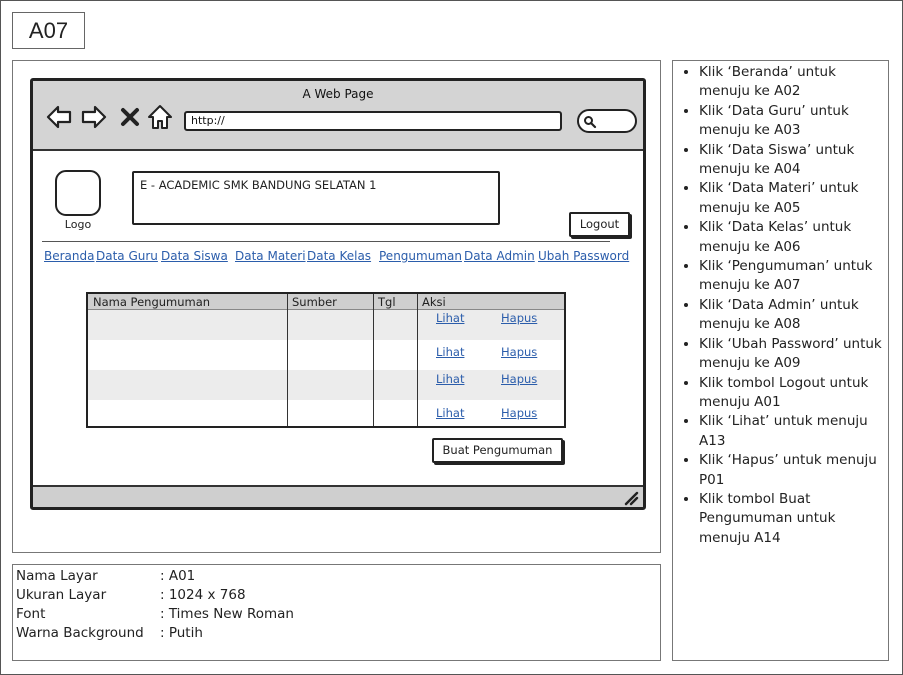 The height and width of the screenshot is (675, 903). I want to click on info-value: : 1024 x 768, so click(203, 595).